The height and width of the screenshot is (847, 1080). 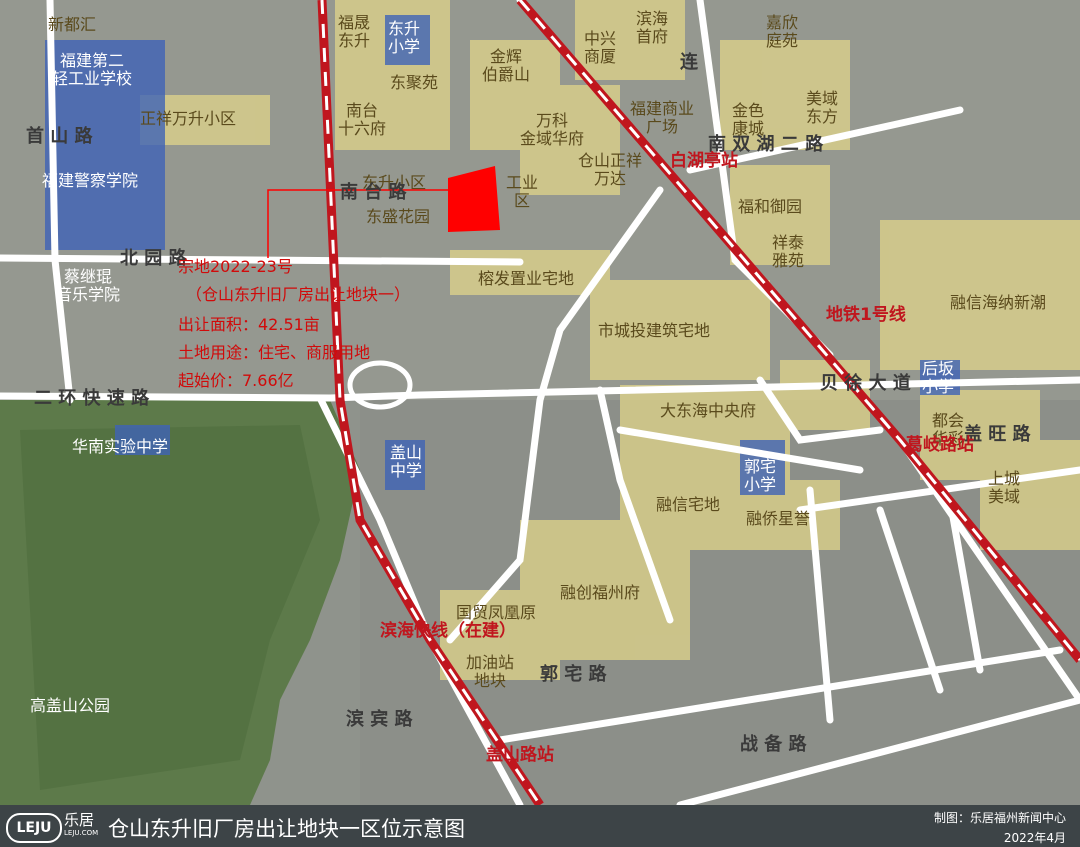 What do you see at coordinates (448, 631) in the screenshot?
I see `metro-binhai-label: 滨海快线（在建）` at bounding box center [448, 631].